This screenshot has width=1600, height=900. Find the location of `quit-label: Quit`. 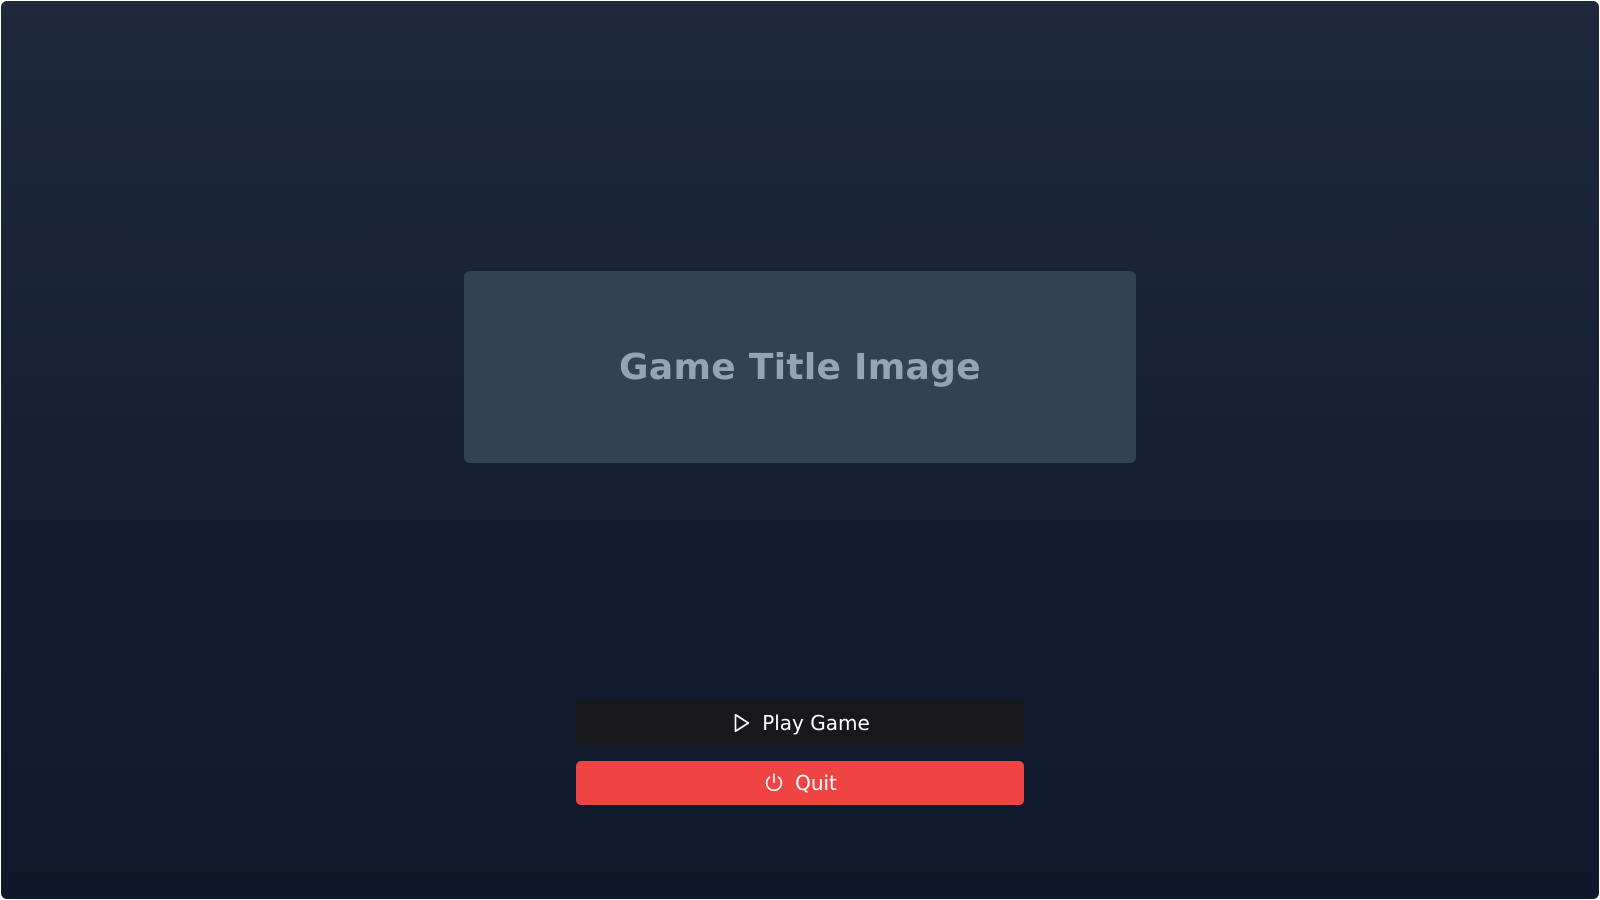

quit-label: Quit is located at coordinates (816, 783).